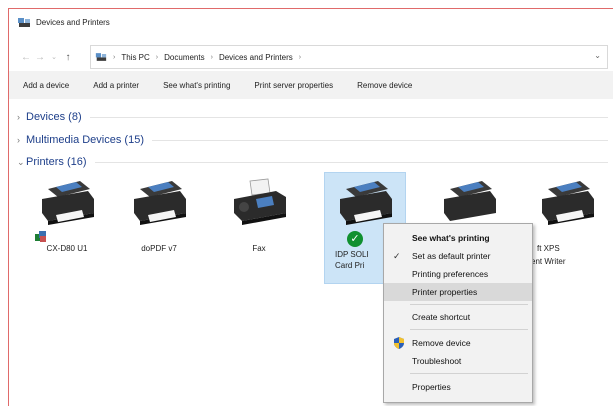  I want to click on printer-item-fax: Fax, so click(259, 215).